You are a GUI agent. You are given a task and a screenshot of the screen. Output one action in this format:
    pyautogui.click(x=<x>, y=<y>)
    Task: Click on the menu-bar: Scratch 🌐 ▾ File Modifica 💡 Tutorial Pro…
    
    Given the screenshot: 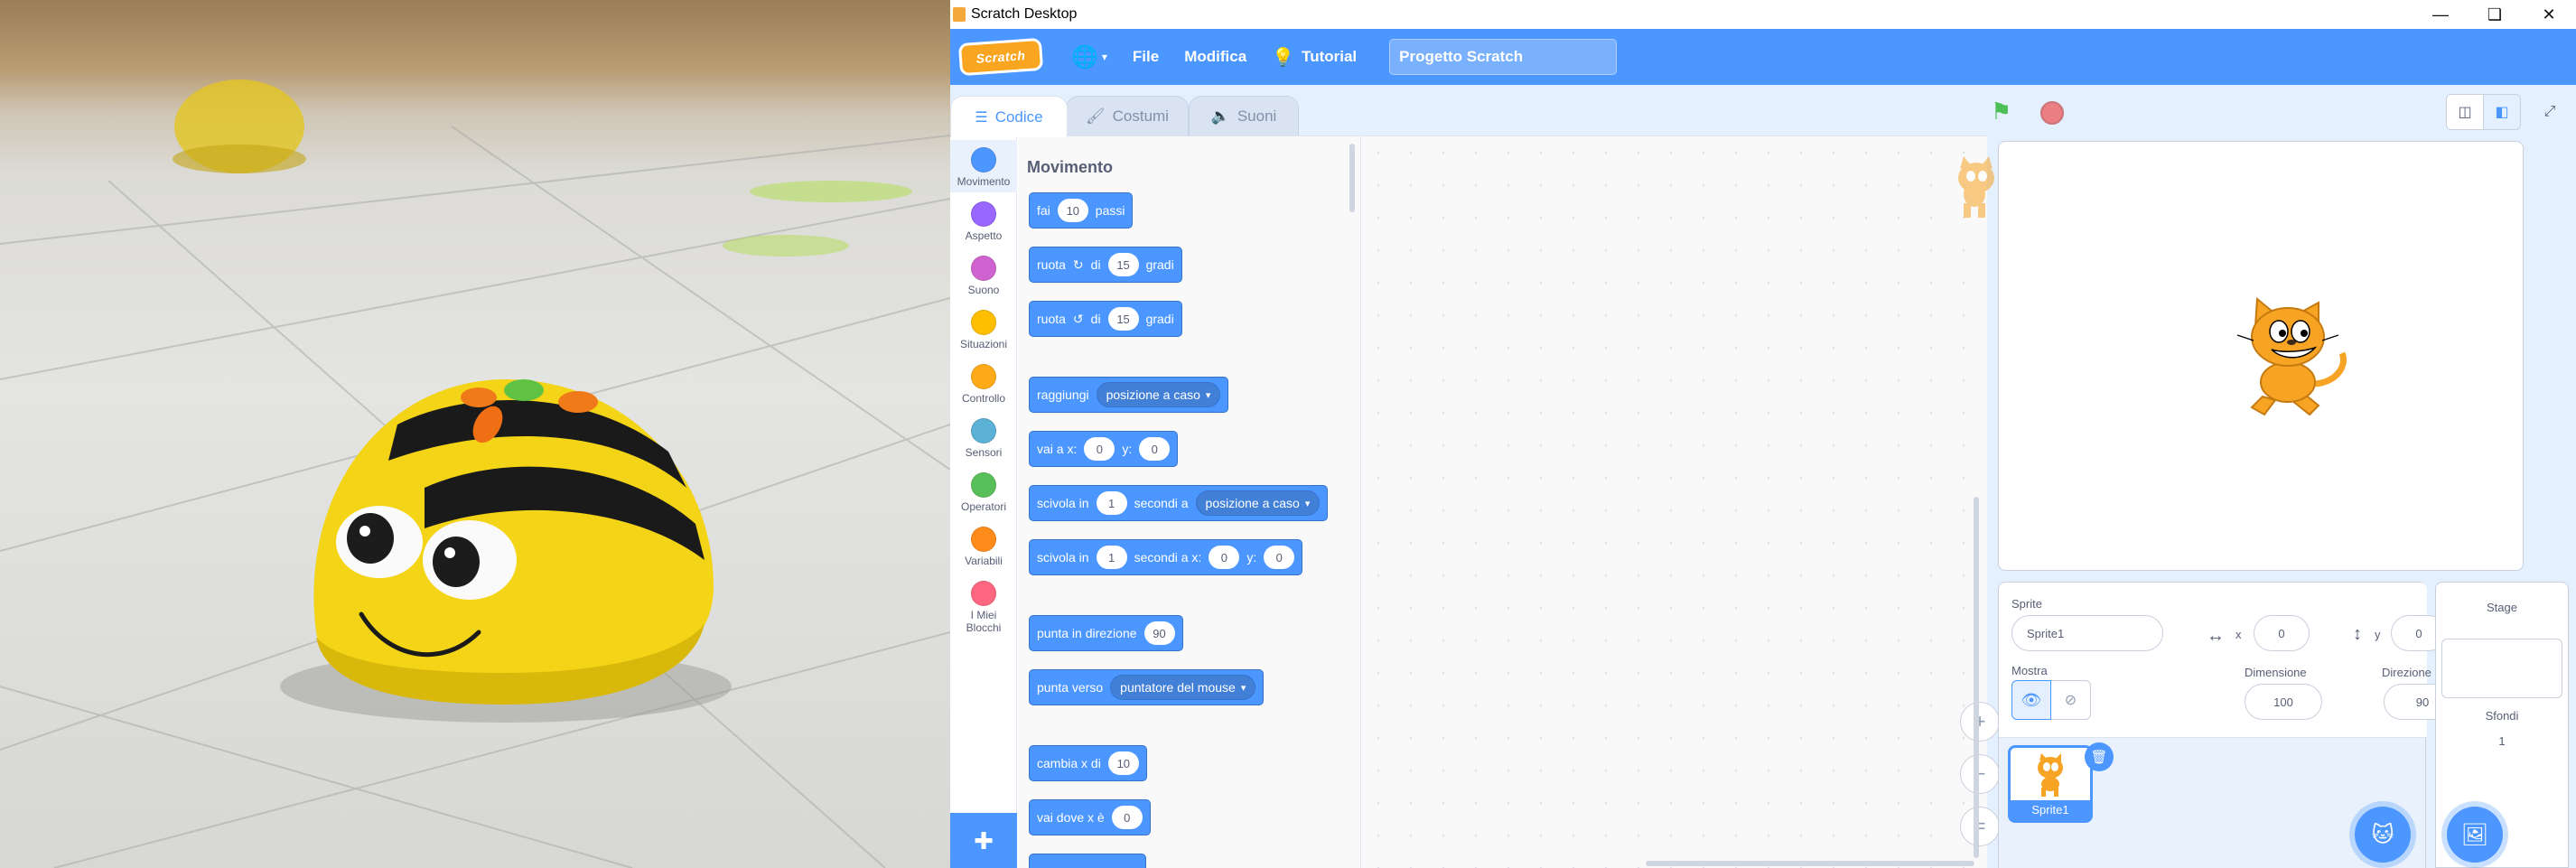 What is the action you would take?
    pyautogui.click(x=1763, y=57)
    